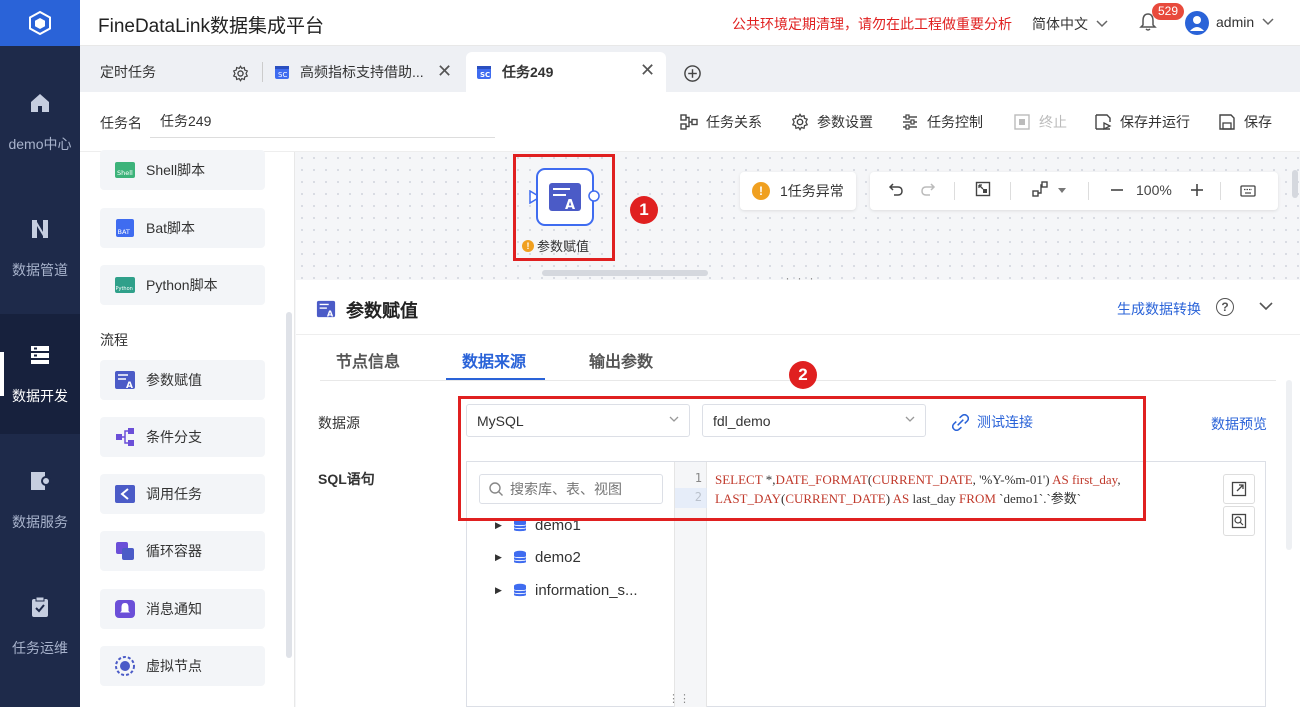 The height and width of the screenshot is (707, 1300). I want to click on resize-handle-icon: ⋮⋮, so click(679, 698).